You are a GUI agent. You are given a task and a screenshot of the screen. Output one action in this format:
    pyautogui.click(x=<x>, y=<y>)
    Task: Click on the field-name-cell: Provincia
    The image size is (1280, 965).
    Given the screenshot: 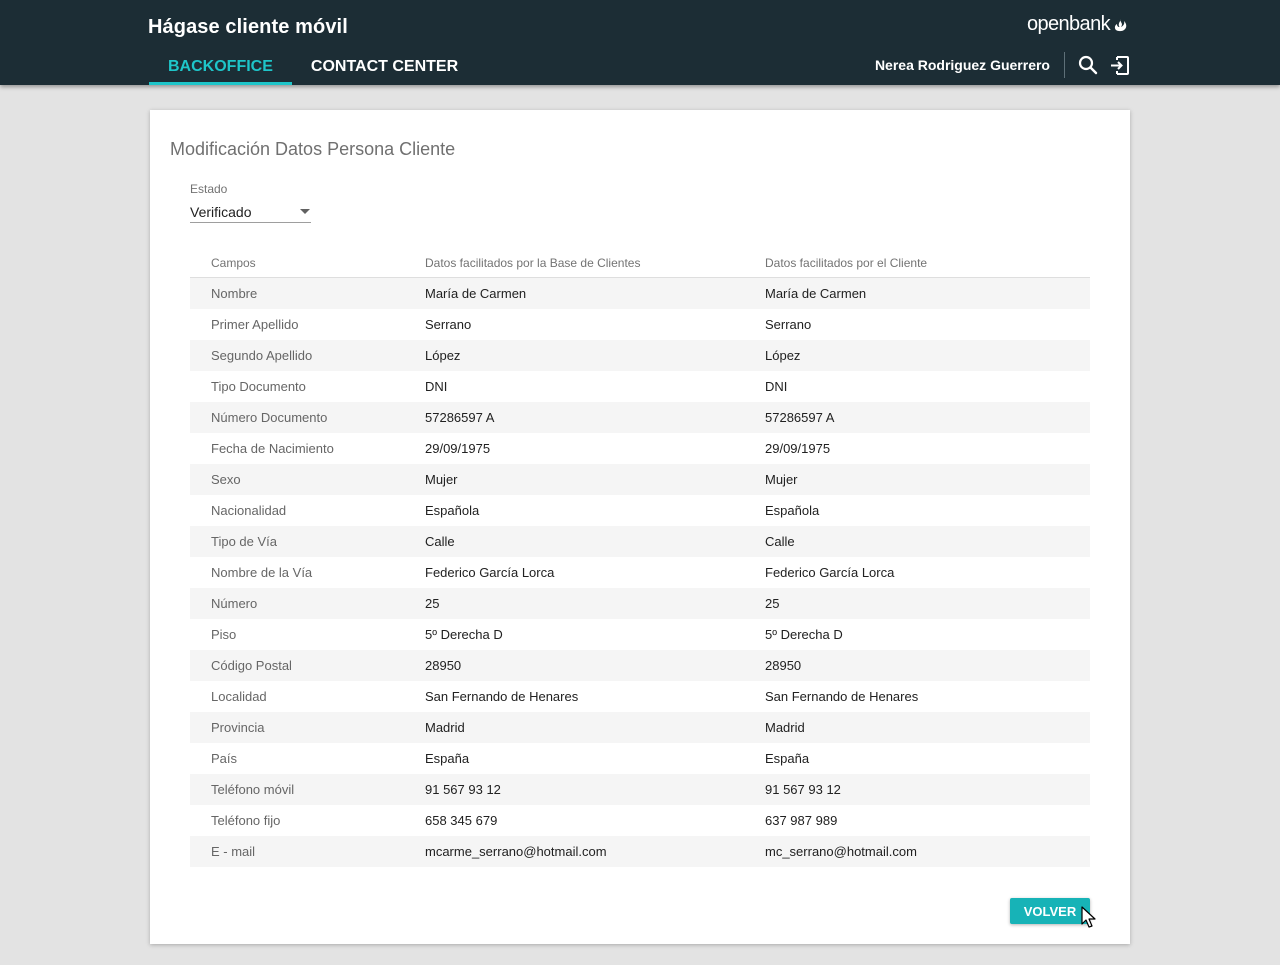 What is the action you would take?
    pyautogui.click(x=238, y=727)
    